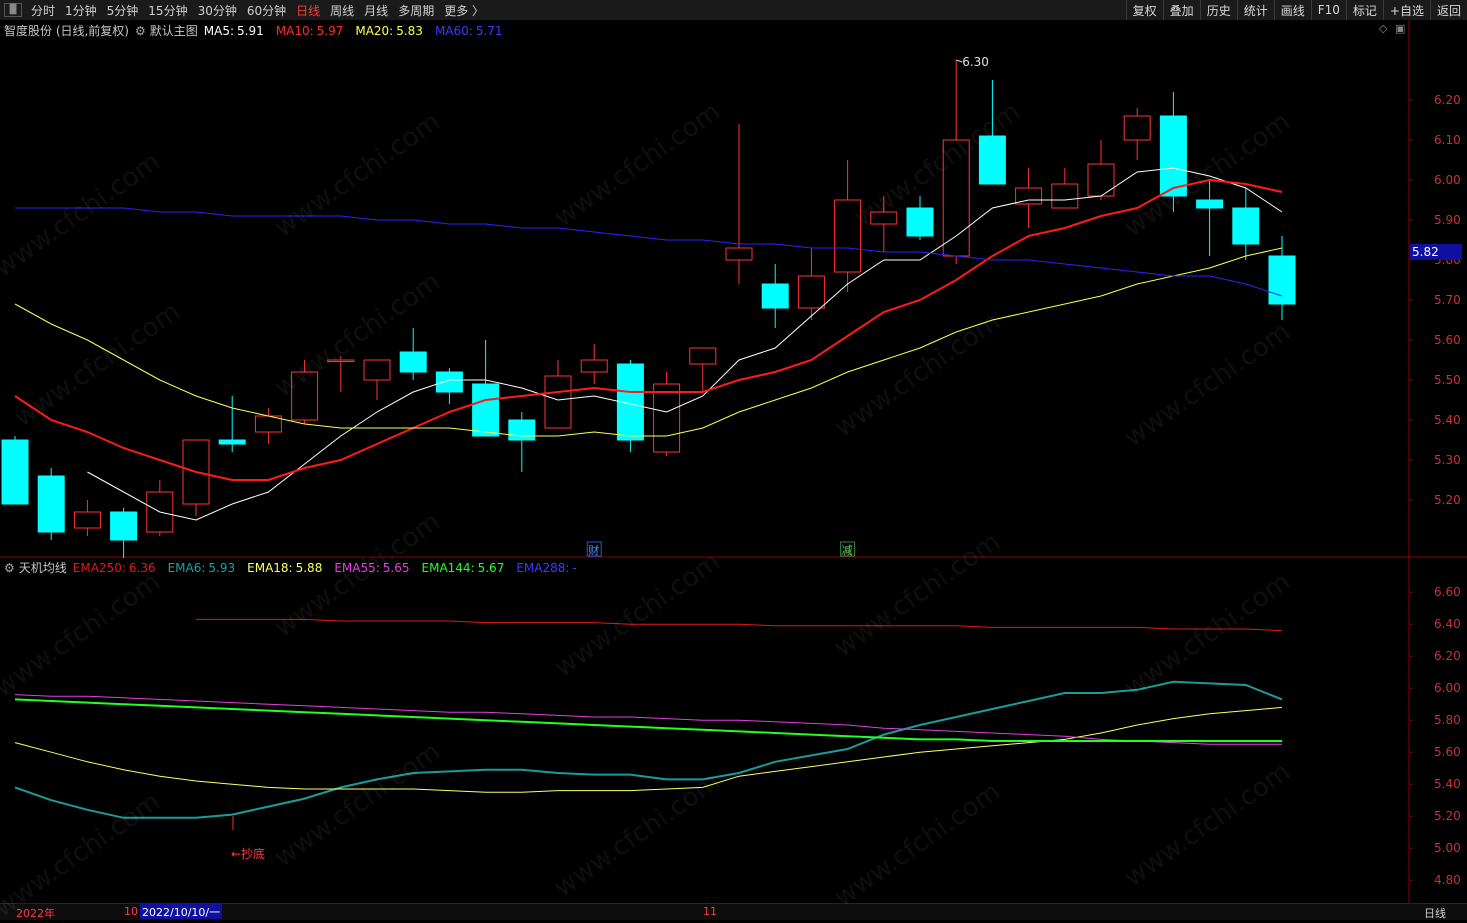  Describe the element at coordinates (81, 10) in the screenshot. I see `period-tab-1: 1分钟` at that location.